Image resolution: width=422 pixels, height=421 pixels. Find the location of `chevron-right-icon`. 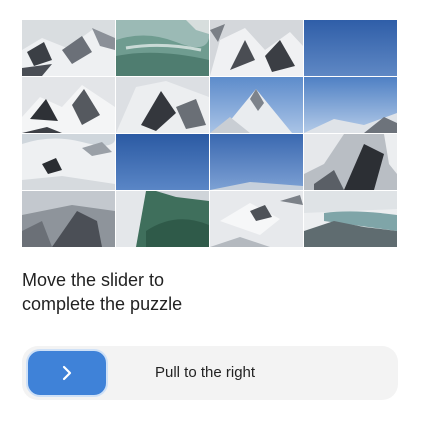

chevron-right-icon is located at coordinates (67, 373).